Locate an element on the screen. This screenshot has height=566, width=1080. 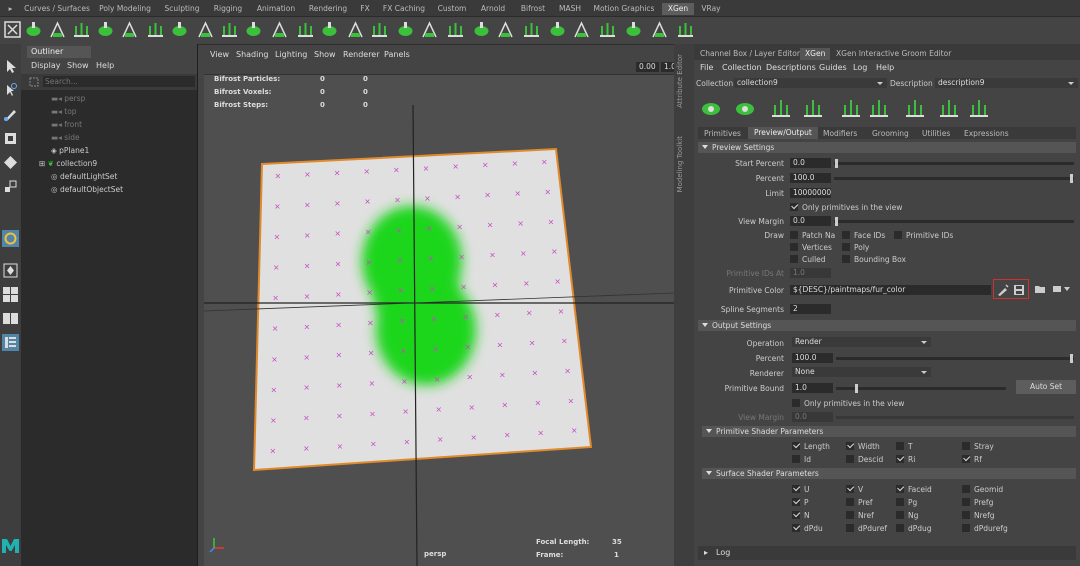
paint-select-icon is located at coordinates (10, 114).